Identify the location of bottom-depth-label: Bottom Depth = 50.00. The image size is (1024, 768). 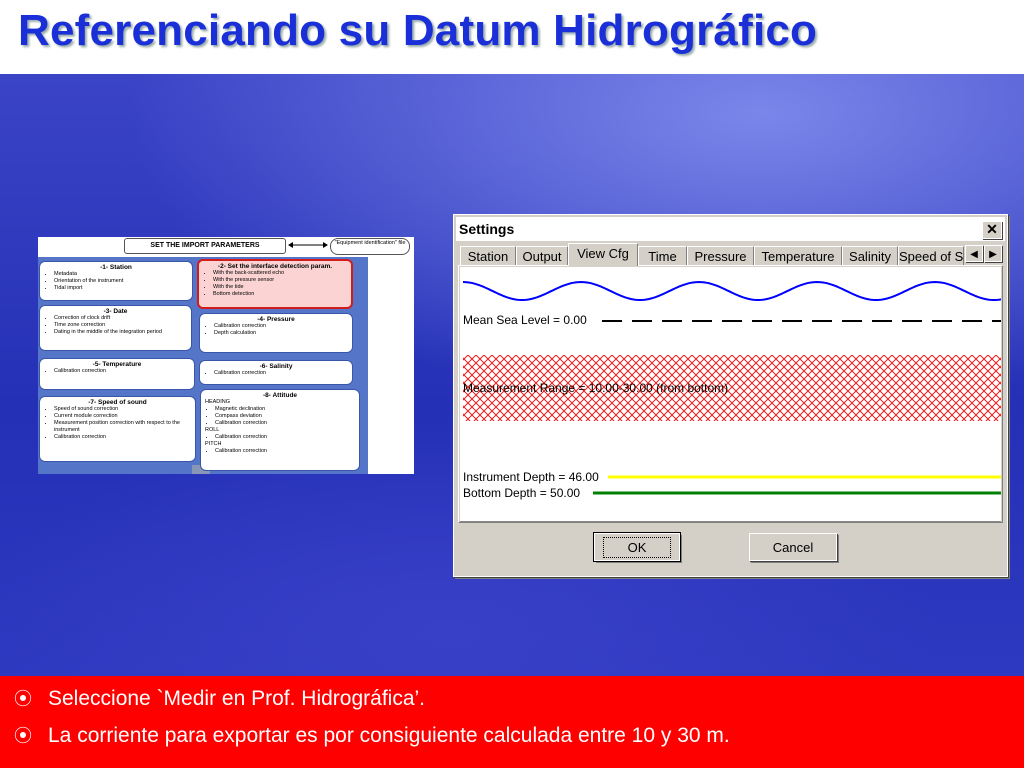
(522, 493).